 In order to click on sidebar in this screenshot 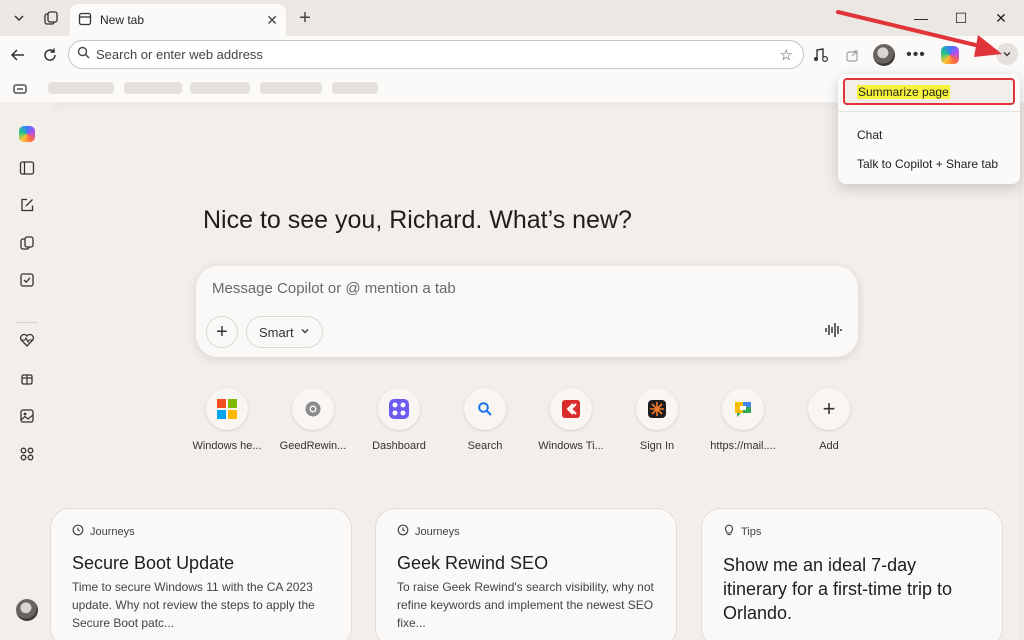, I will do `click(26, 371)`.